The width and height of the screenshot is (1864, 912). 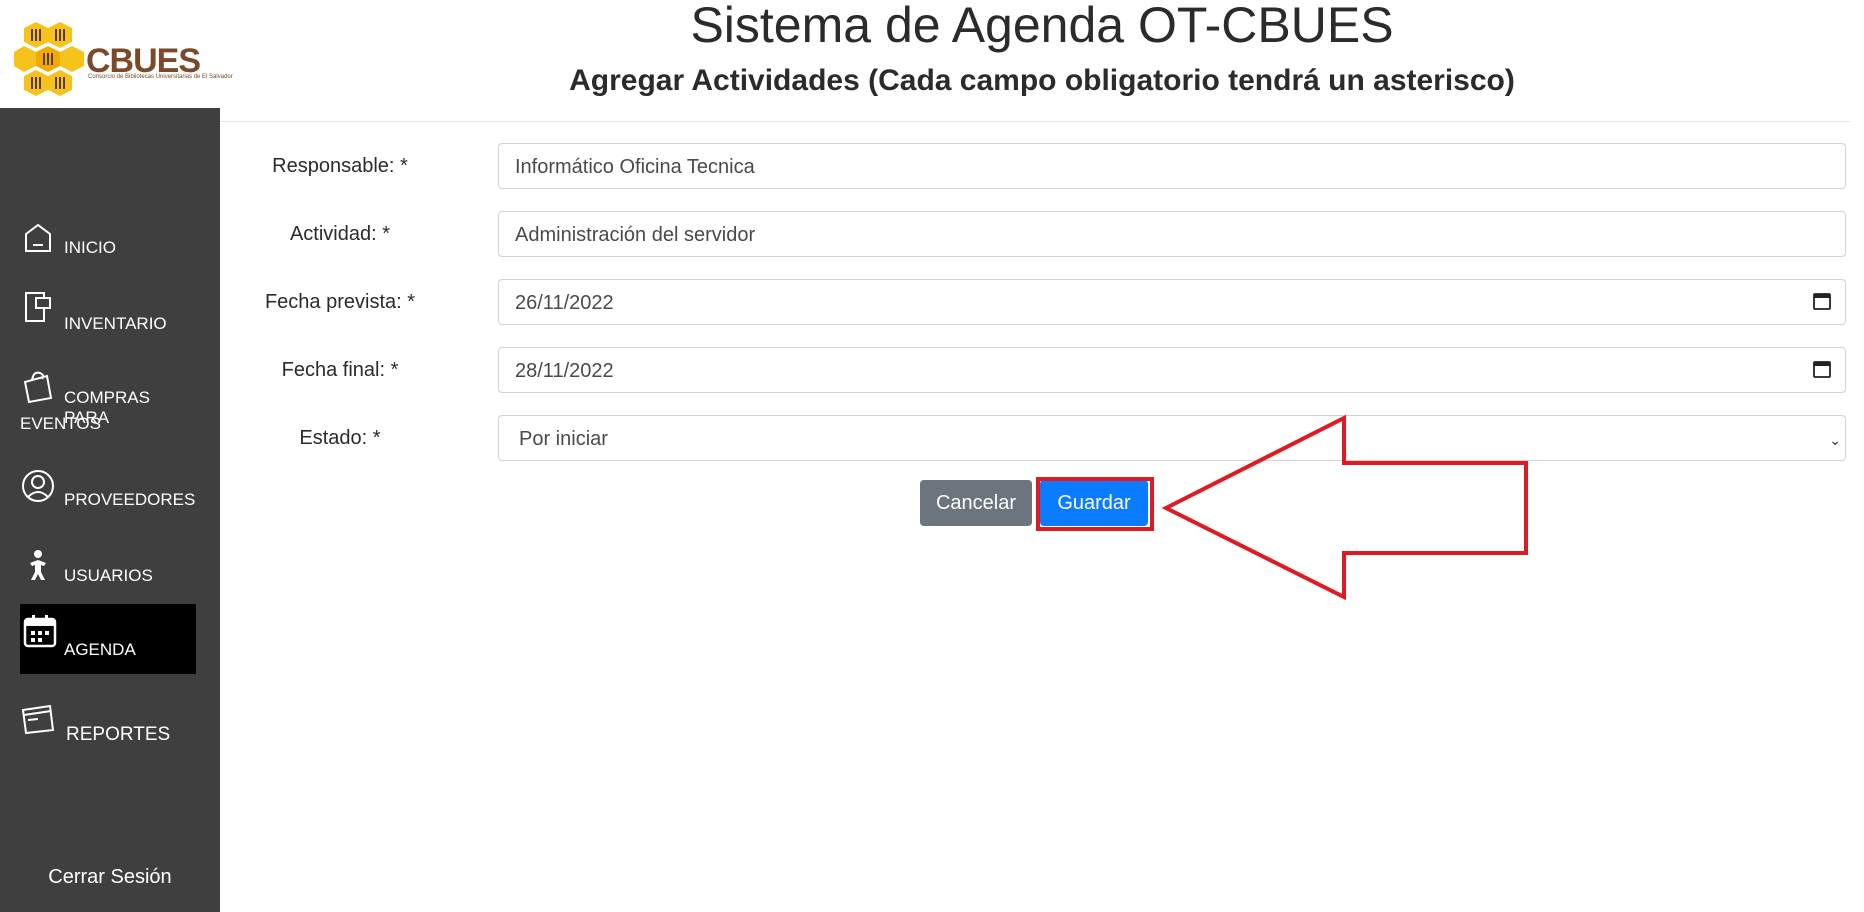 I want to click on sidebar-item-label: REPORTES, so click(x=118, y=734).